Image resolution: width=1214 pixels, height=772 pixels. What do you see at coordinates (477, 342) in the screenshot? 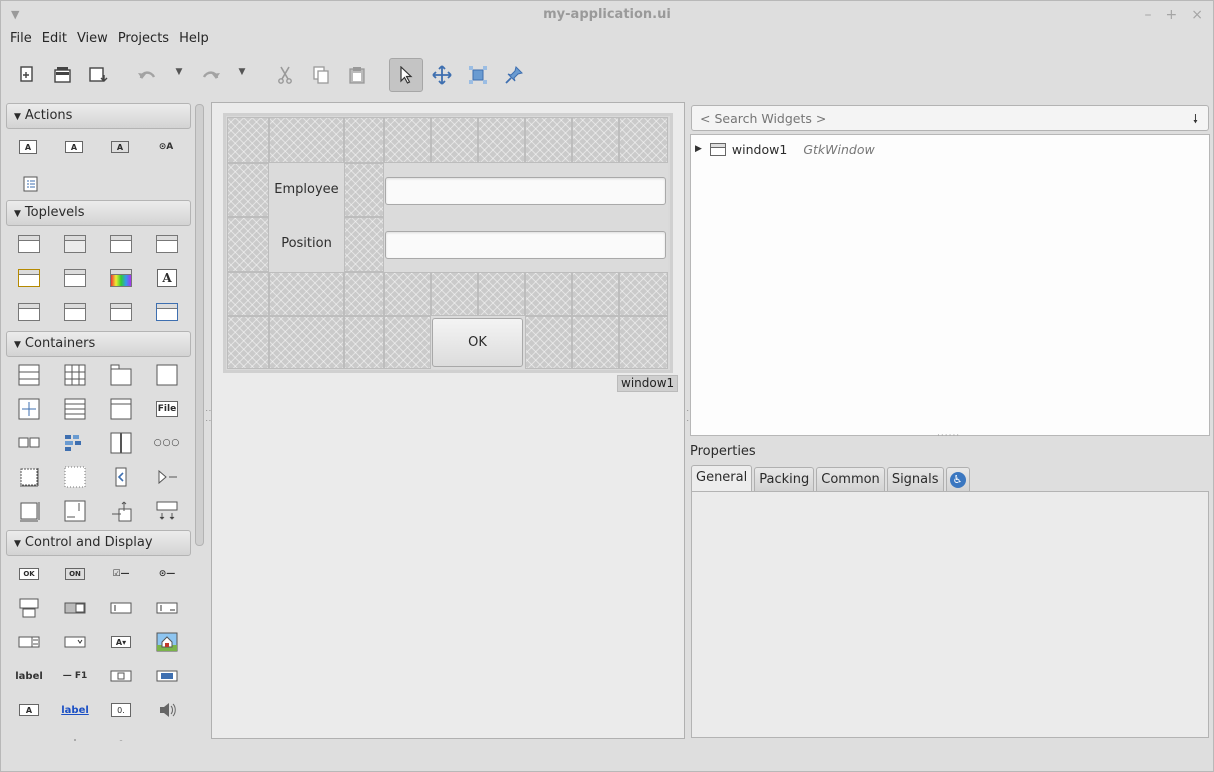
I see `ok-button: OK` at bounding box center [477, 342].